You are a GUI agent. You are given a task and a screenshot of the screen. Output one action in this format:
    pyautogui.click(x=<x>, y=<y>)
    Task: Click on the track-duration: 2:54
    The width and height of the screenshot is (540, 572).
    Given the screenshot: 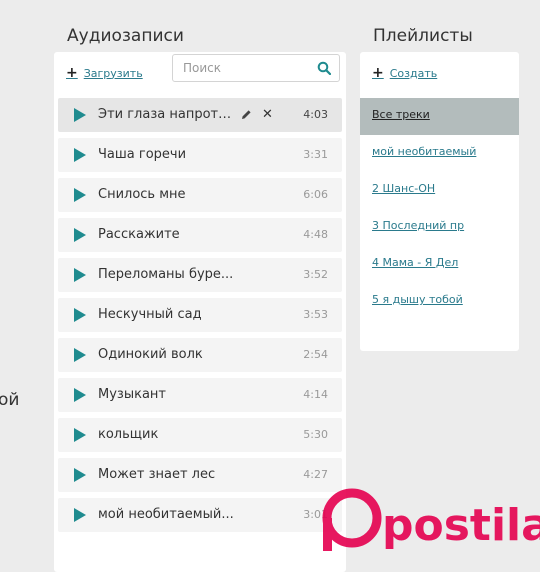 What is the action you would take?
    pyautogui.click(x=315, y=354)
    